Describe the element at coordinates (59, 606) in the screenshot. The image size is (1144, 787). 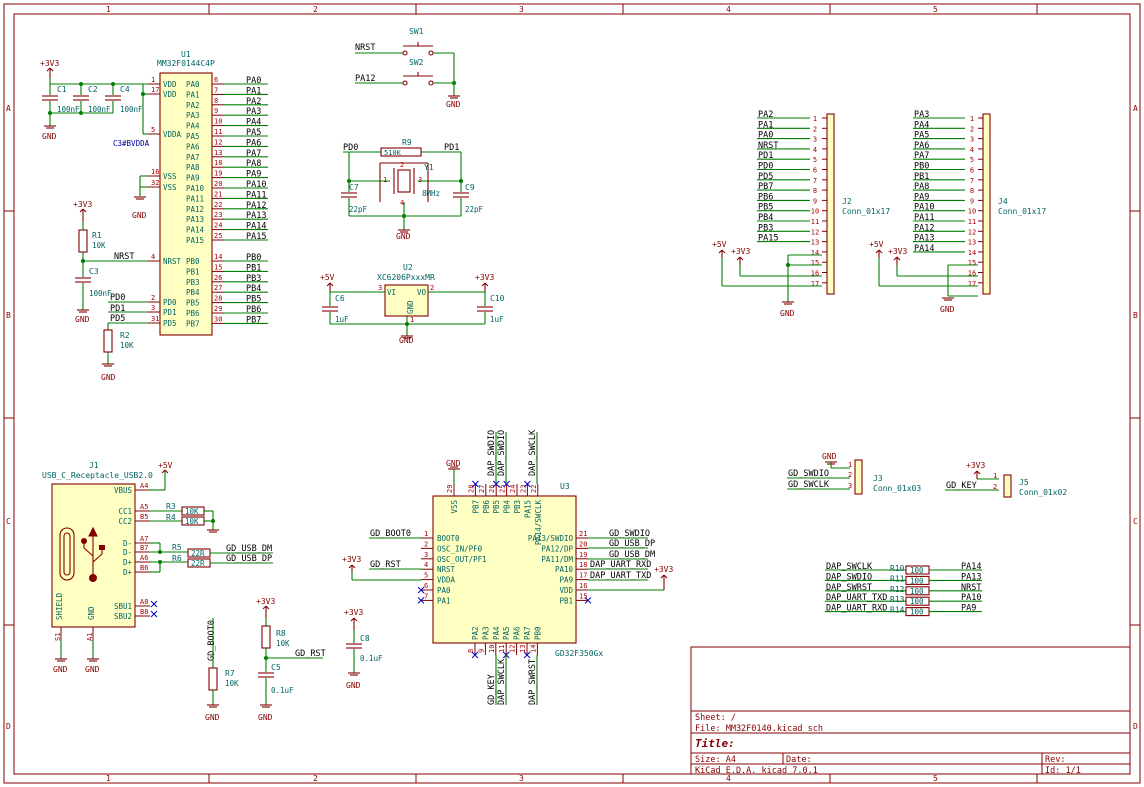
I see `j1-shield: SHIELD` at that location.